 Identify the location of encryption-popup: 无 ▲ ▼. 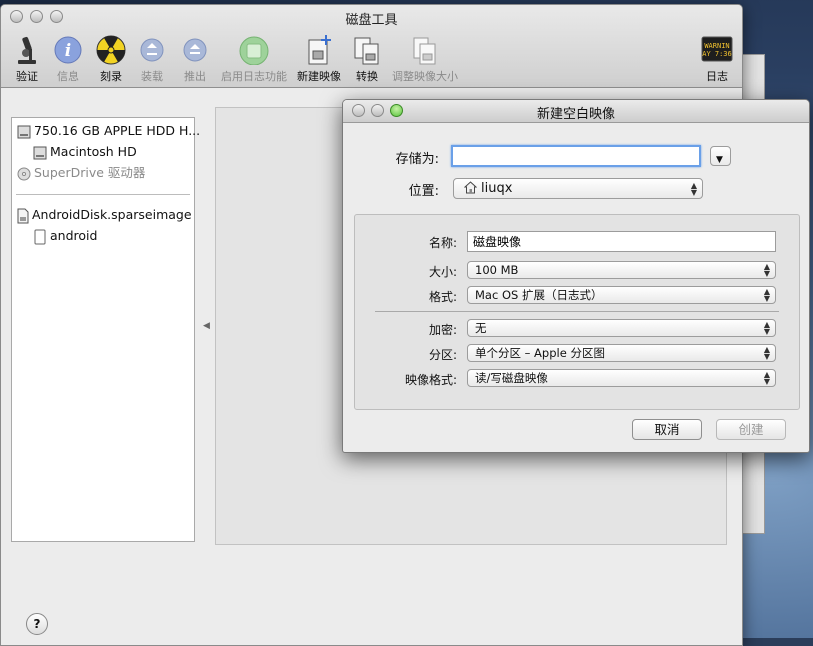
(621, 328).